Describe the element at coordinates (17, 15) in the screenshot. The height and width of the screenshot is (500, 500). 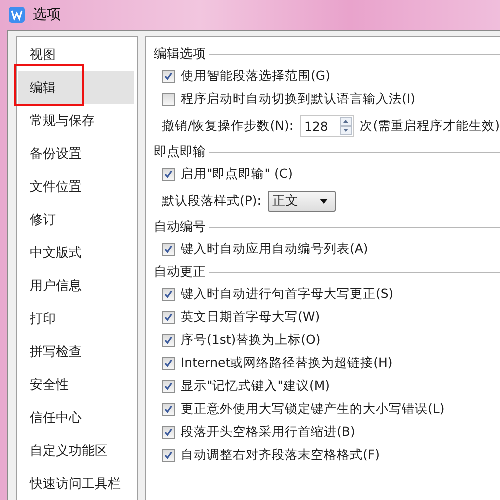
I see `app-logo-icon` at that location.